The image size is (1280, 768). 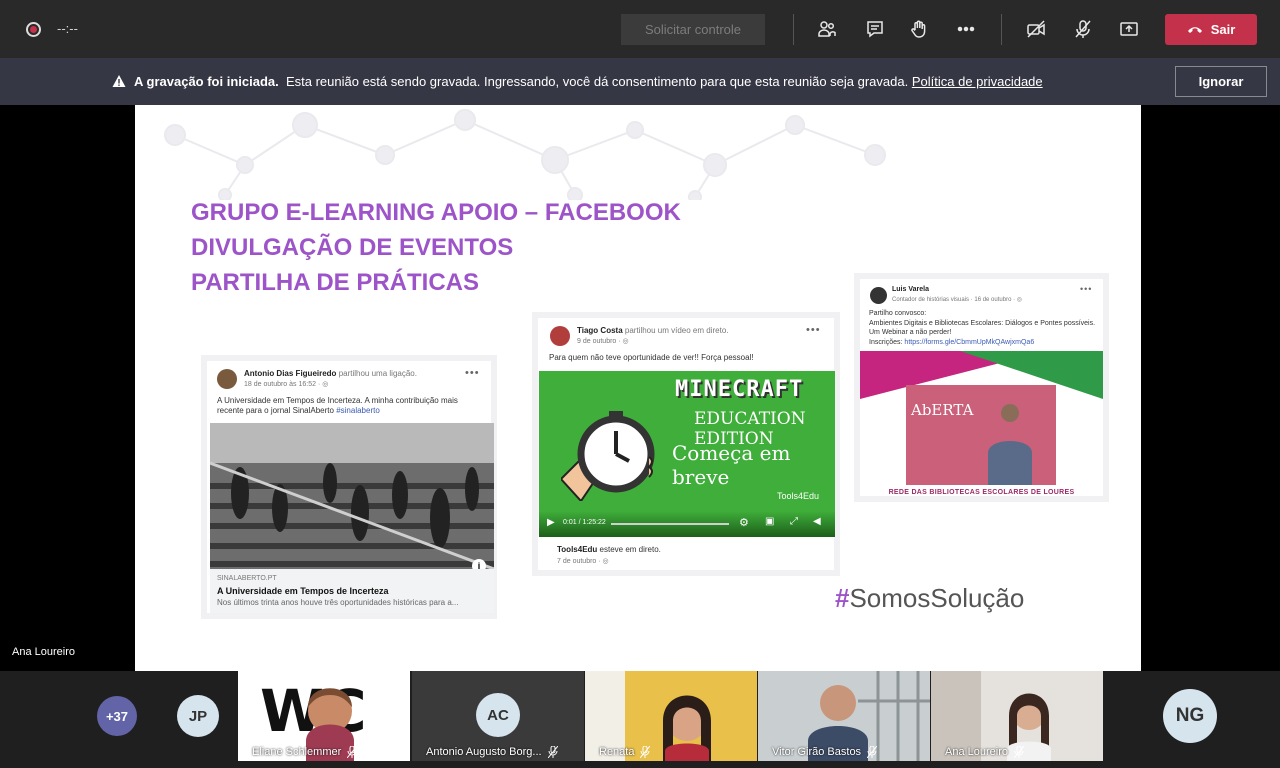 I want to click on participant-name: Vitor Girão Bastos, so click(x=817, y=752).